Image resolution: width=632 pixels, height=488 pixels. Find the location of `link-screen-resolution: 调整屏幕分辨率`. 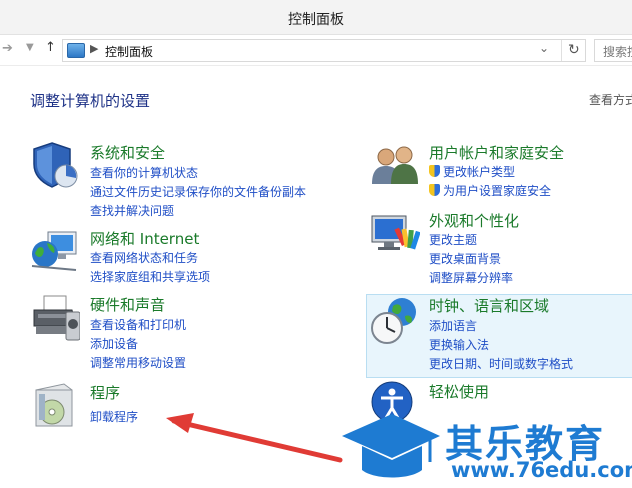

link-screen-resolution: 调整屏幕分辨率 is located at coordinates (471, 277).